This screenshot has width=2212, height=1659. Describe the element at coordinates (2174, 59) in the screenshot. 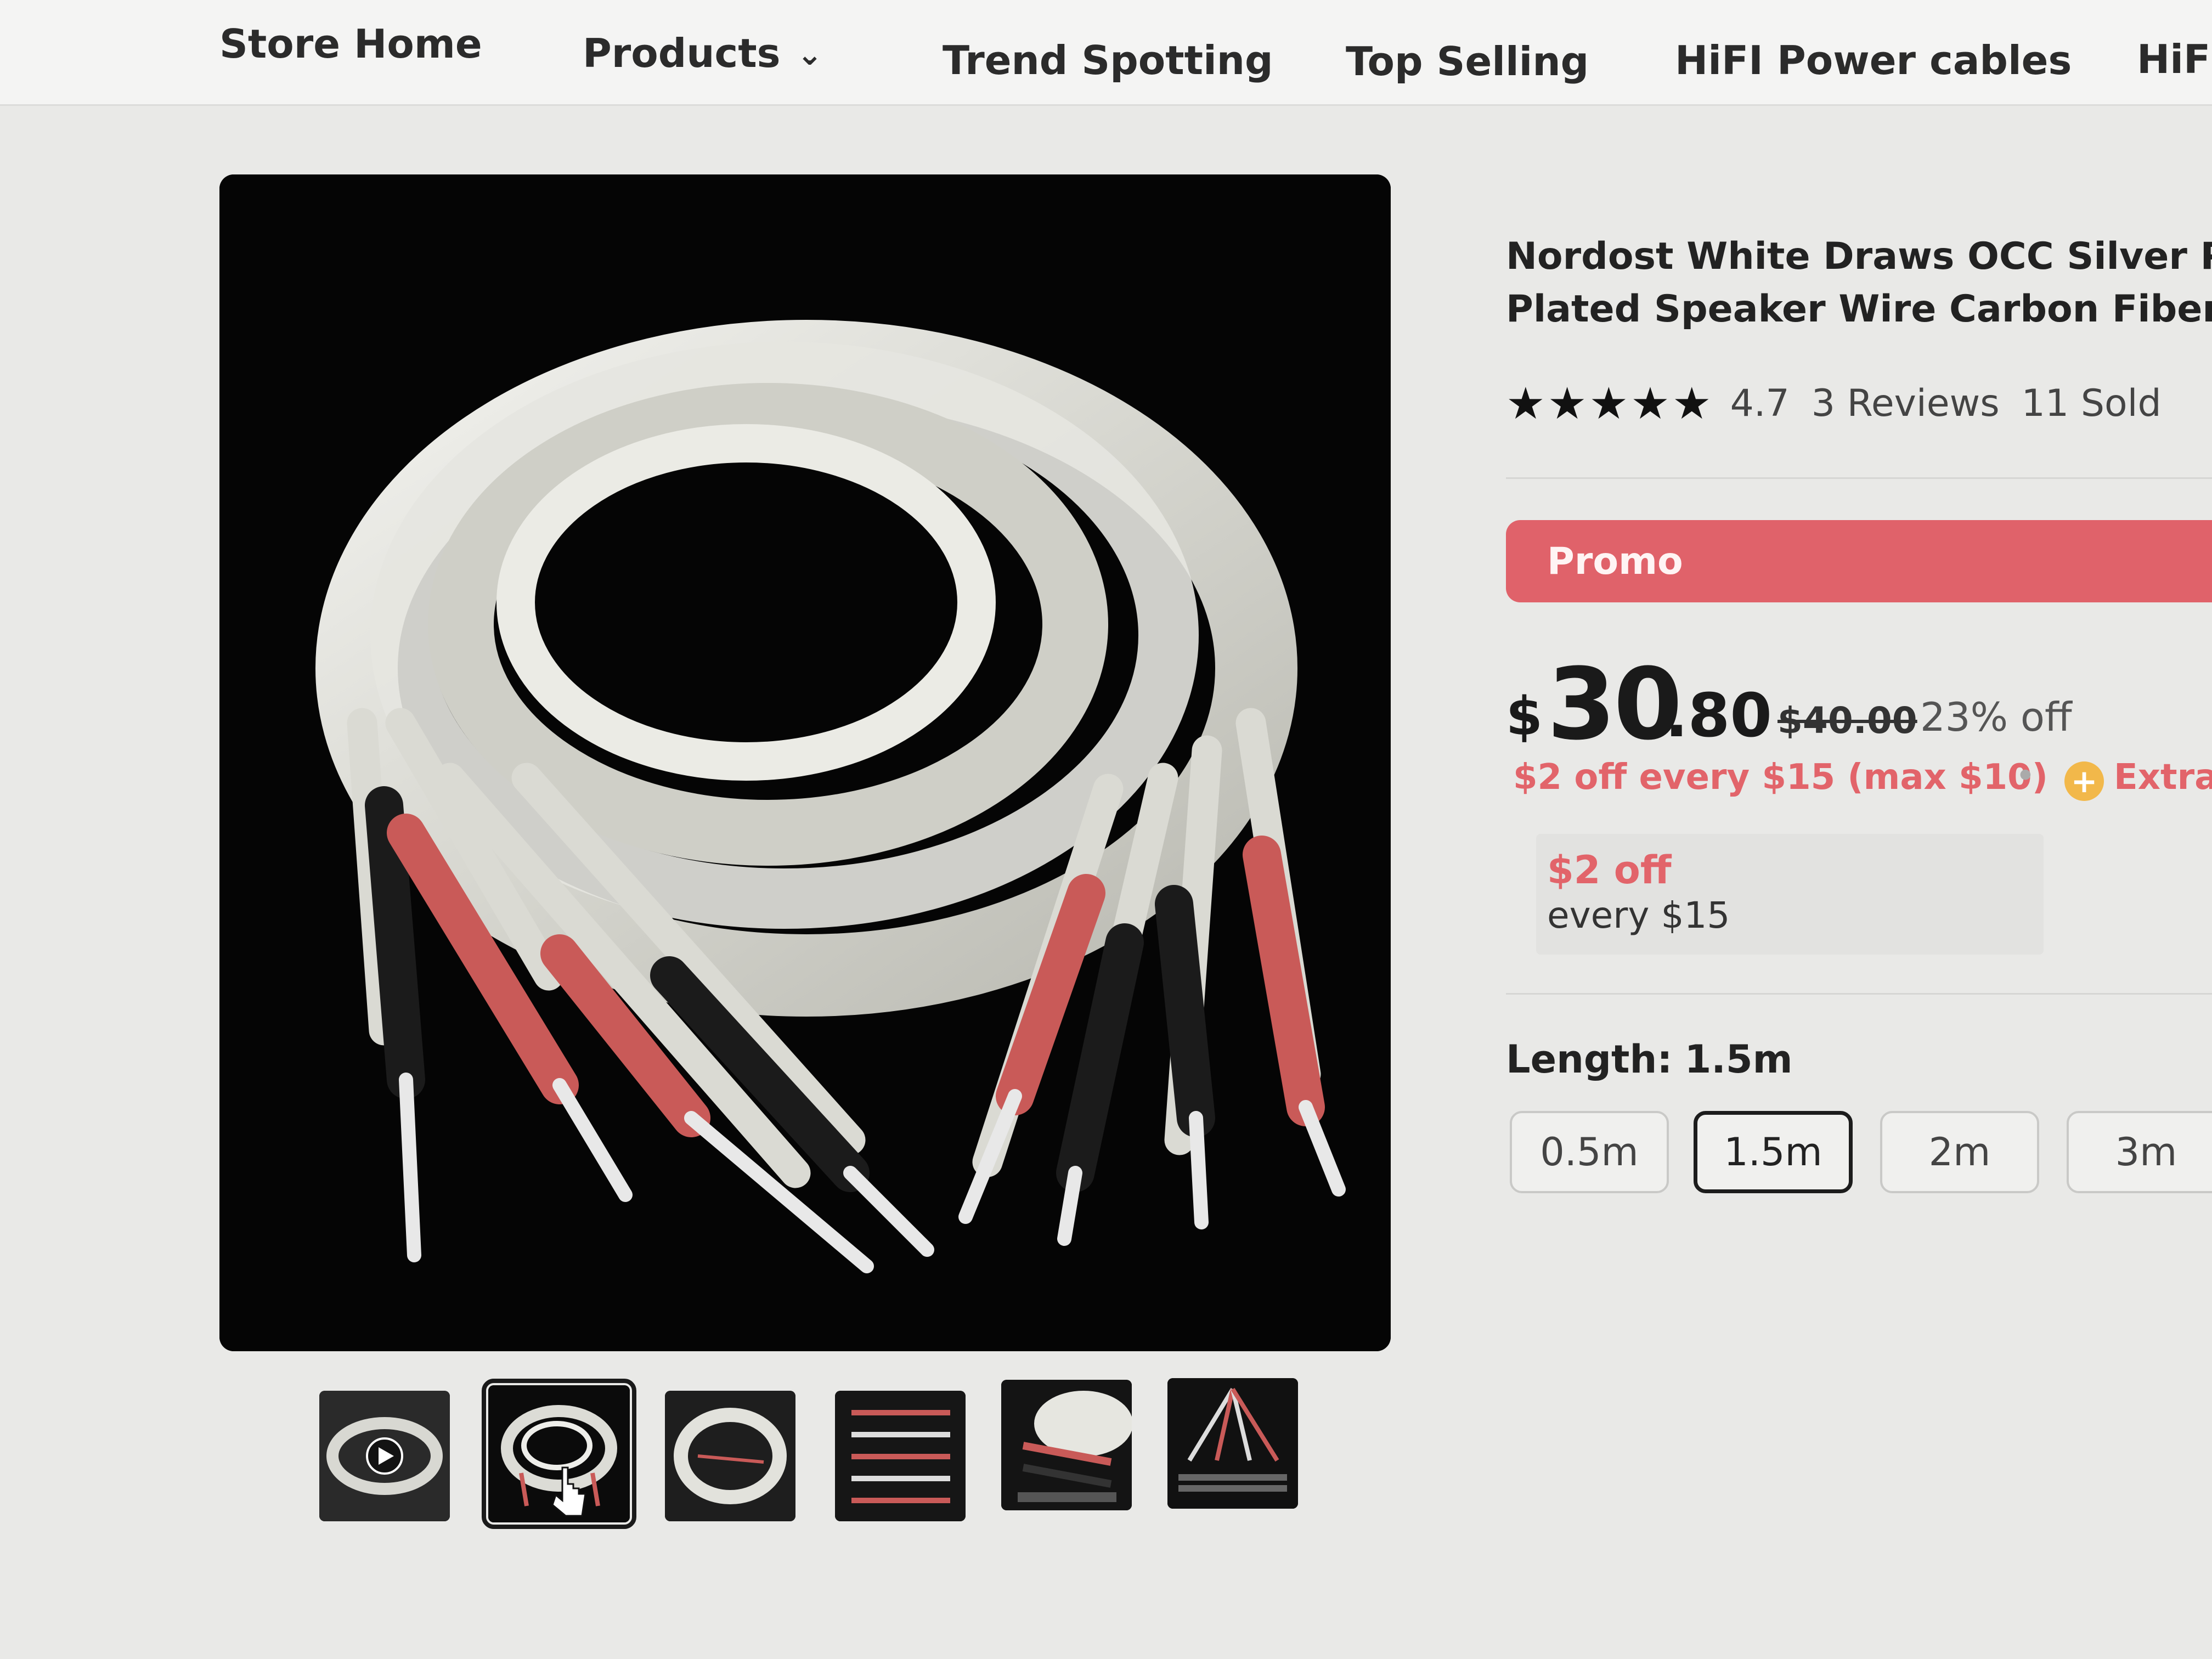

I see `nav-hifi: HiFi` at that location.